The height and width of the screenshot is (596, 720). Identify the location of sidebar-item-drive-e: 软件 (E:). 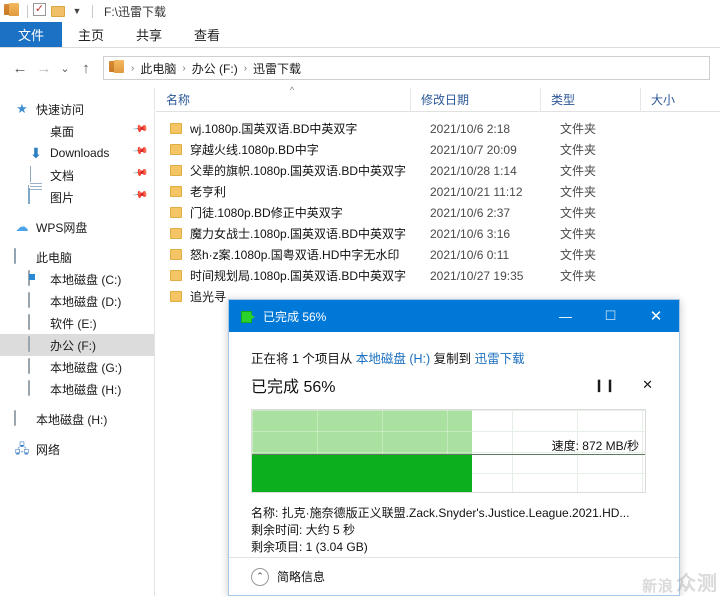
(77, 323).